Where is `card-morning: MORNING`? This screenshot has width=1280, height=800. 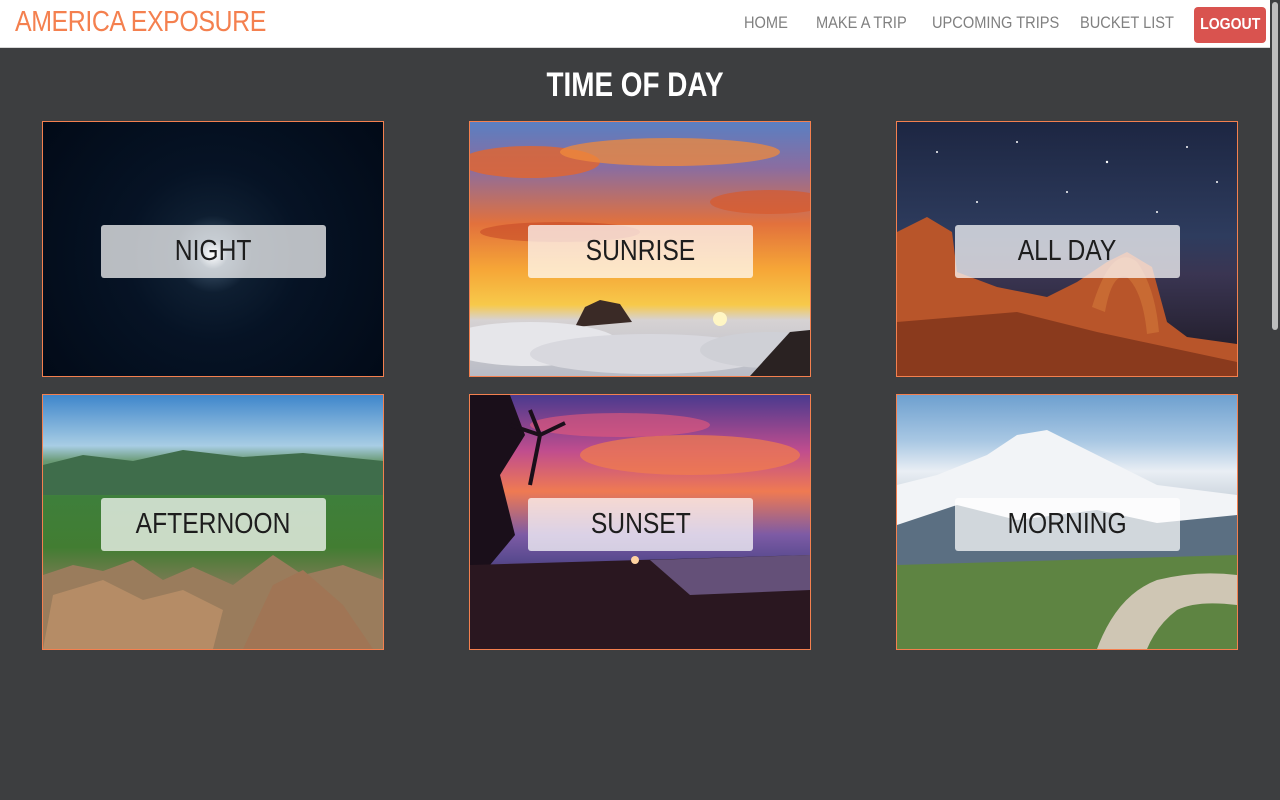
card-morning: MORNING is located at coordinates (1067, 522).